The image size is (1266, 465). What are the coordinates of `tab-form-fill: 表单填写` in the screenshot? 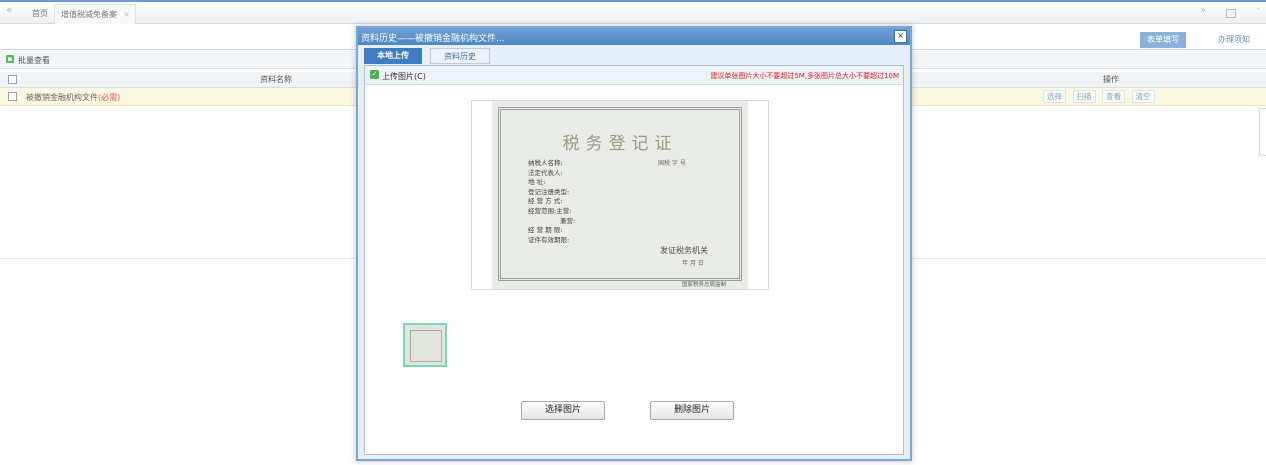 It's located at (1163, 40).